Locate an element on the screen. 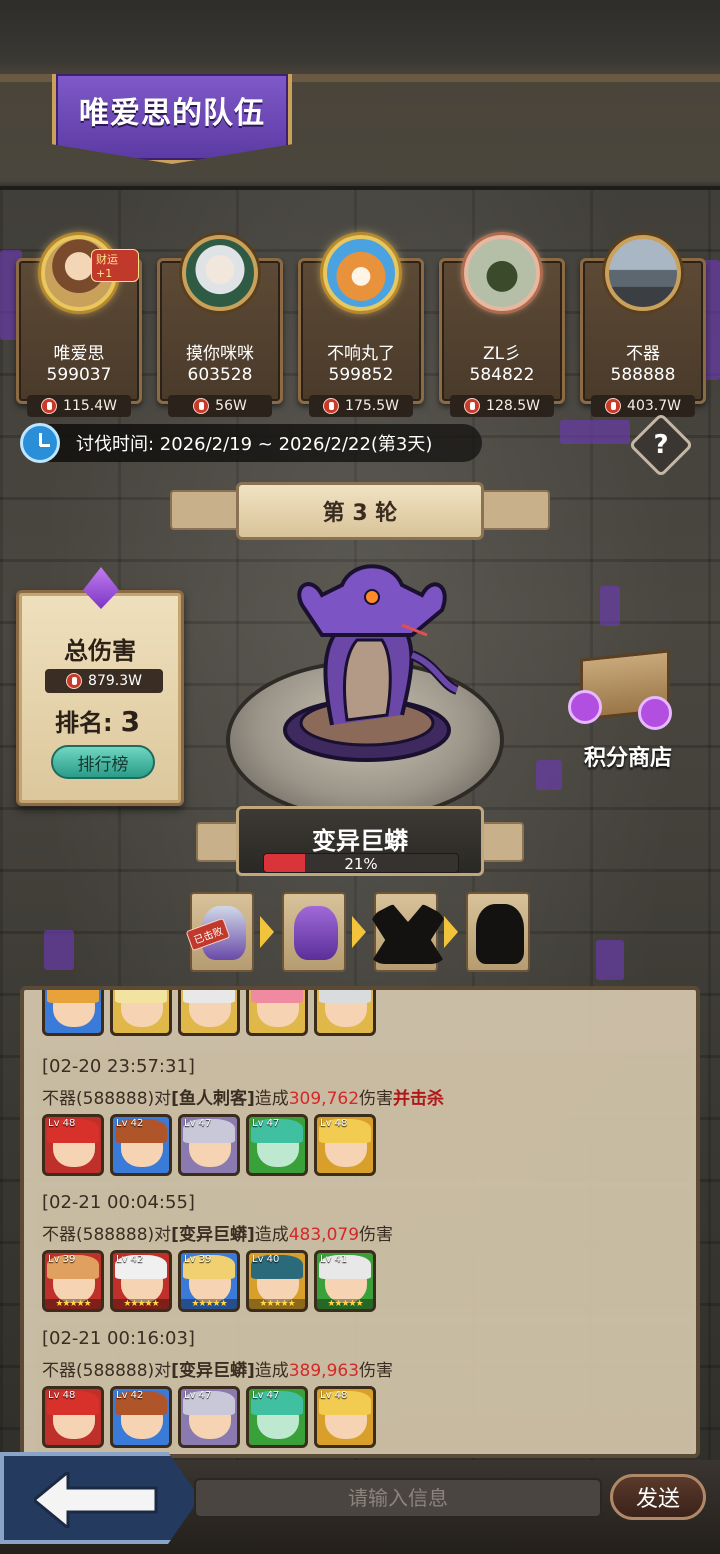  member-score: 603528 is located at coordinates (220, 375).